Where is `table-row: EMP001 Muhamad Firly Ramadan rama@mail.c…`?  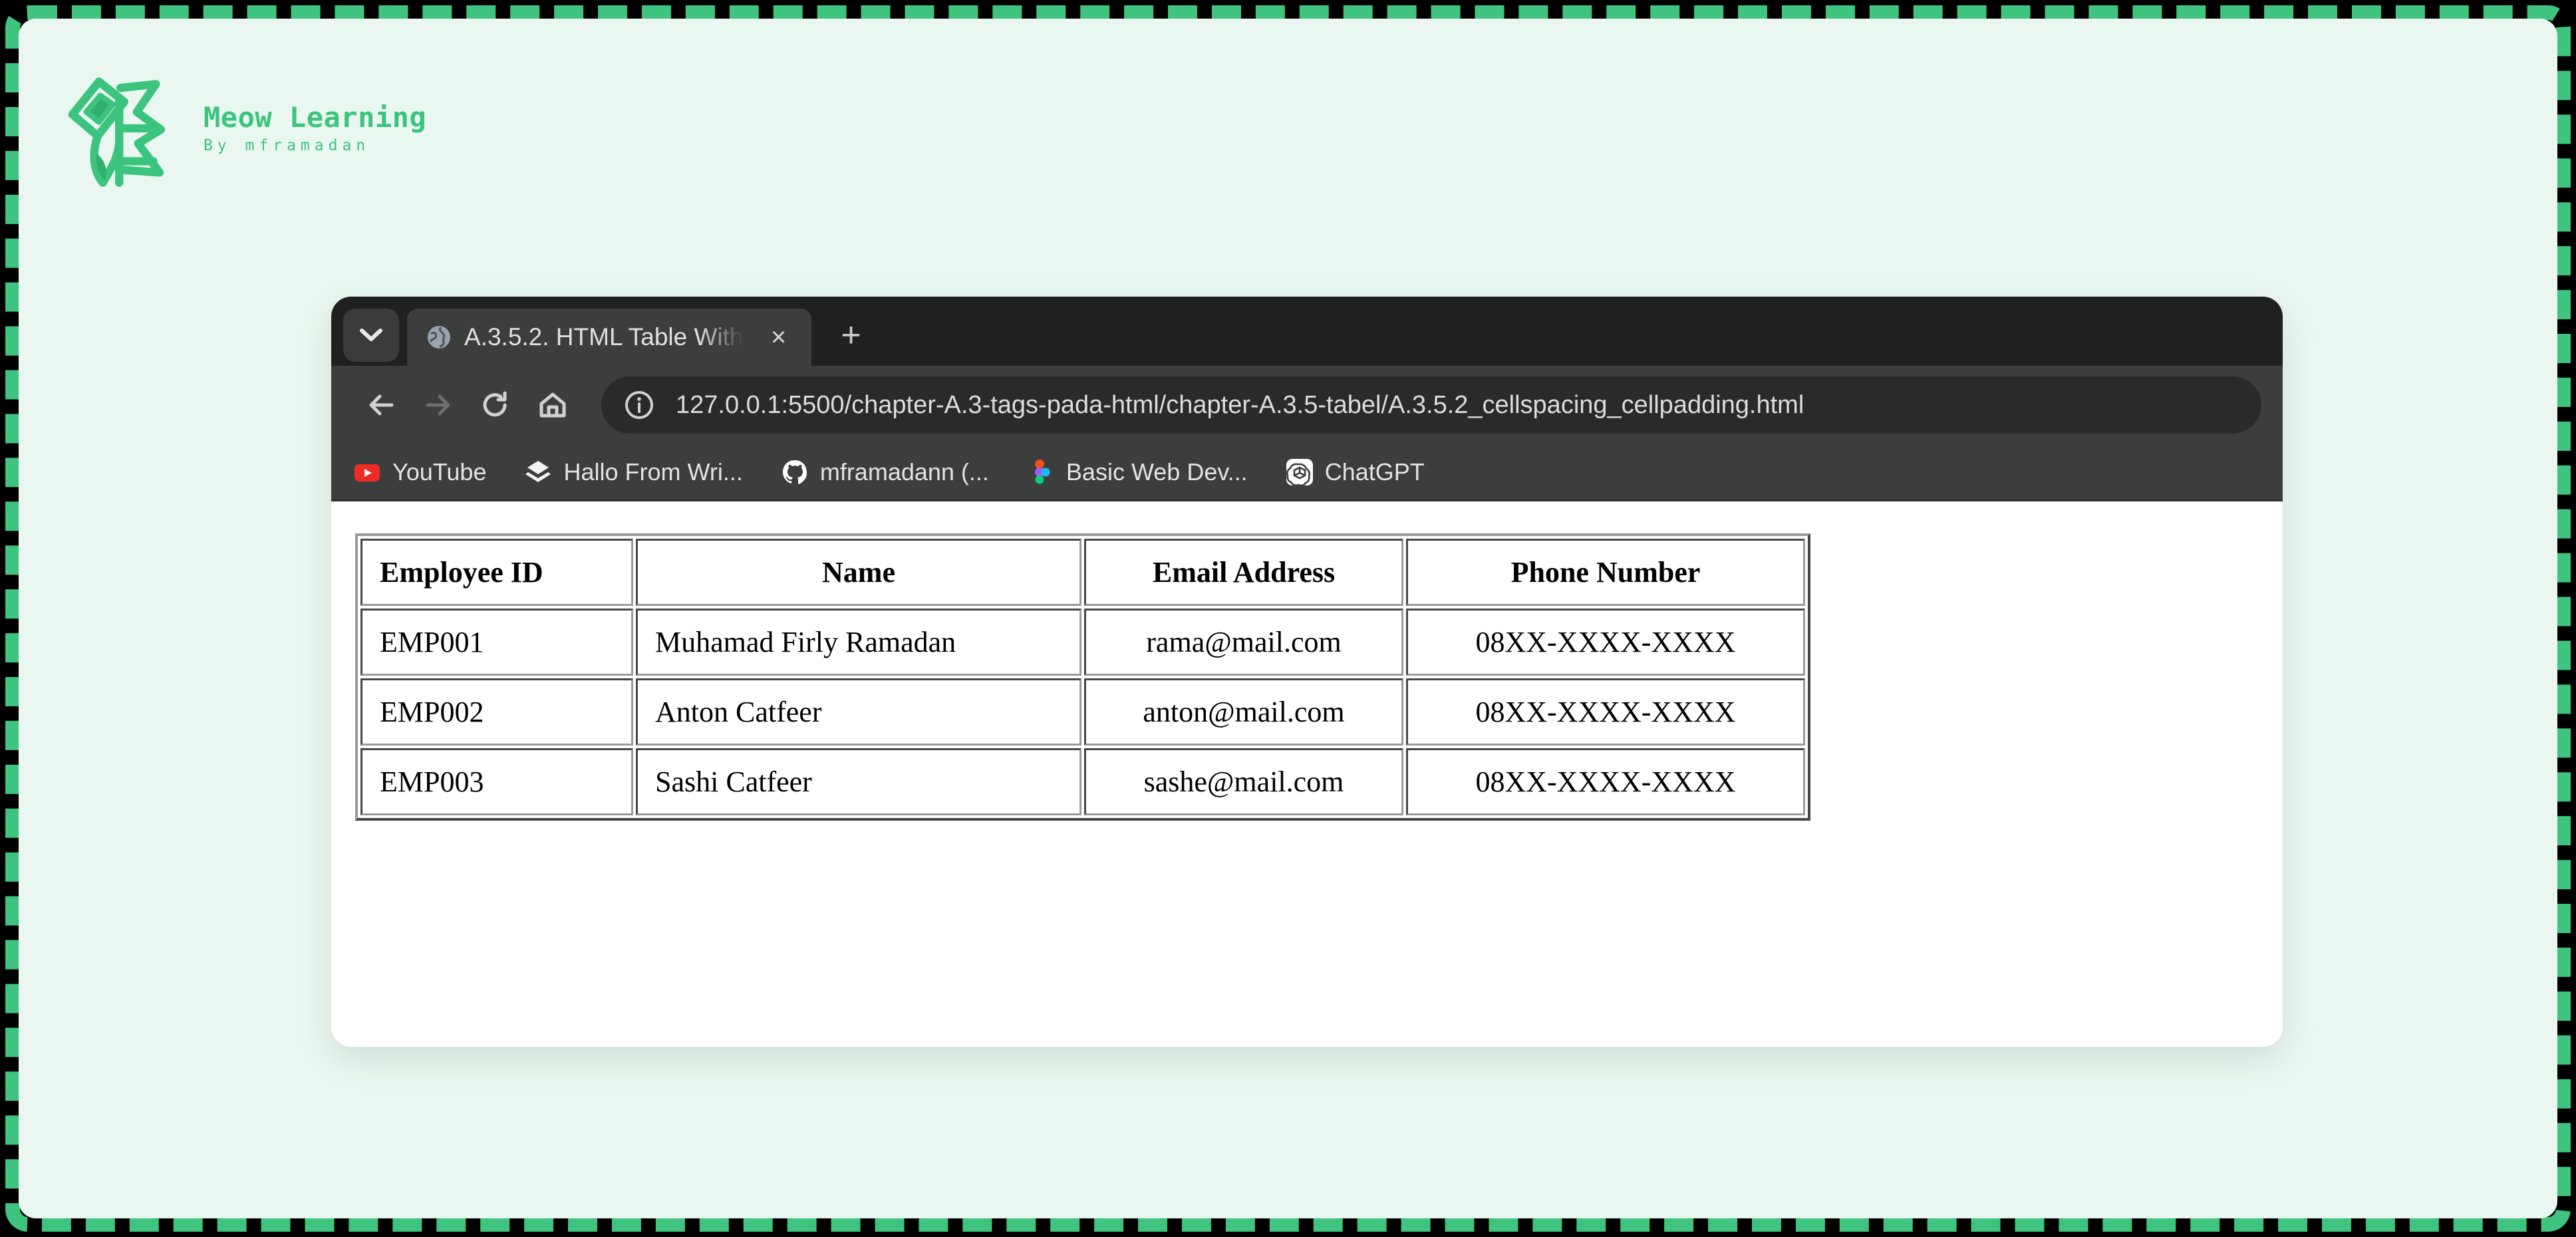 table-row: EMP001 Muhamad Firly Ramadan rama@mail.c… is located at coordinates (1082, 642).